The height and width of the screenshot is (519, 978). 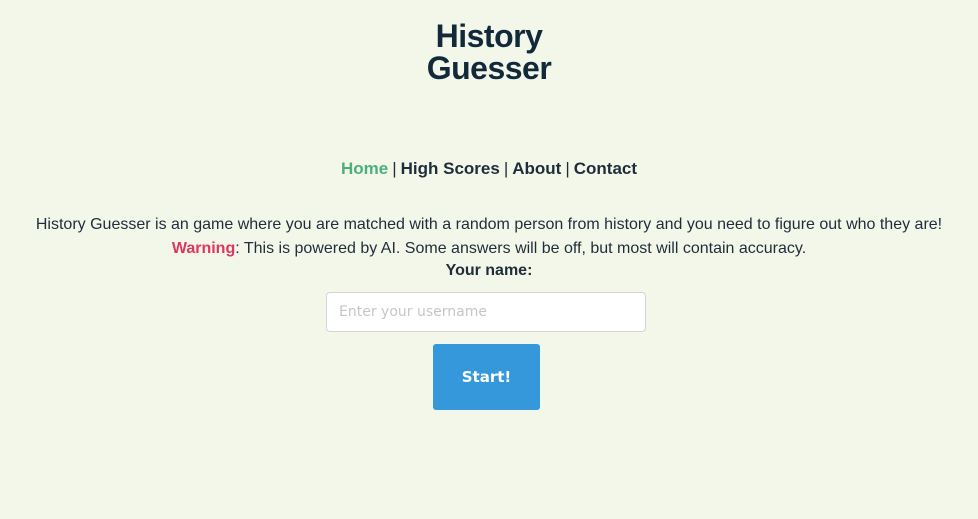 I want to click on main-nav: Home | High Scores | About | Contact, so click(x=489, y=169).